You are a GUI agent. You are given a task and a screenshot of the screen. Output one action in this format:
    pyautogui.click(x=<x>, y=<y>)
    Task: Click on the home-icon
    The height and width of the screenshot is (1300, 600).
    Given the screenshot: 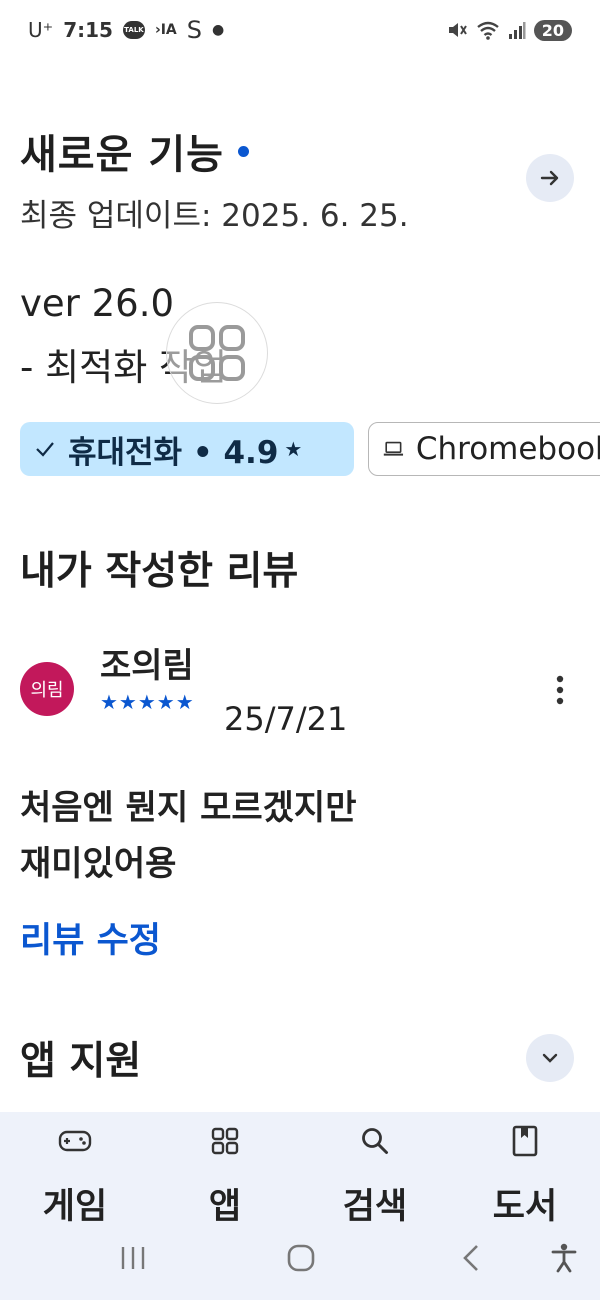 What is the action you would take?
    pyautogui.click(x=301, y=1258)
    